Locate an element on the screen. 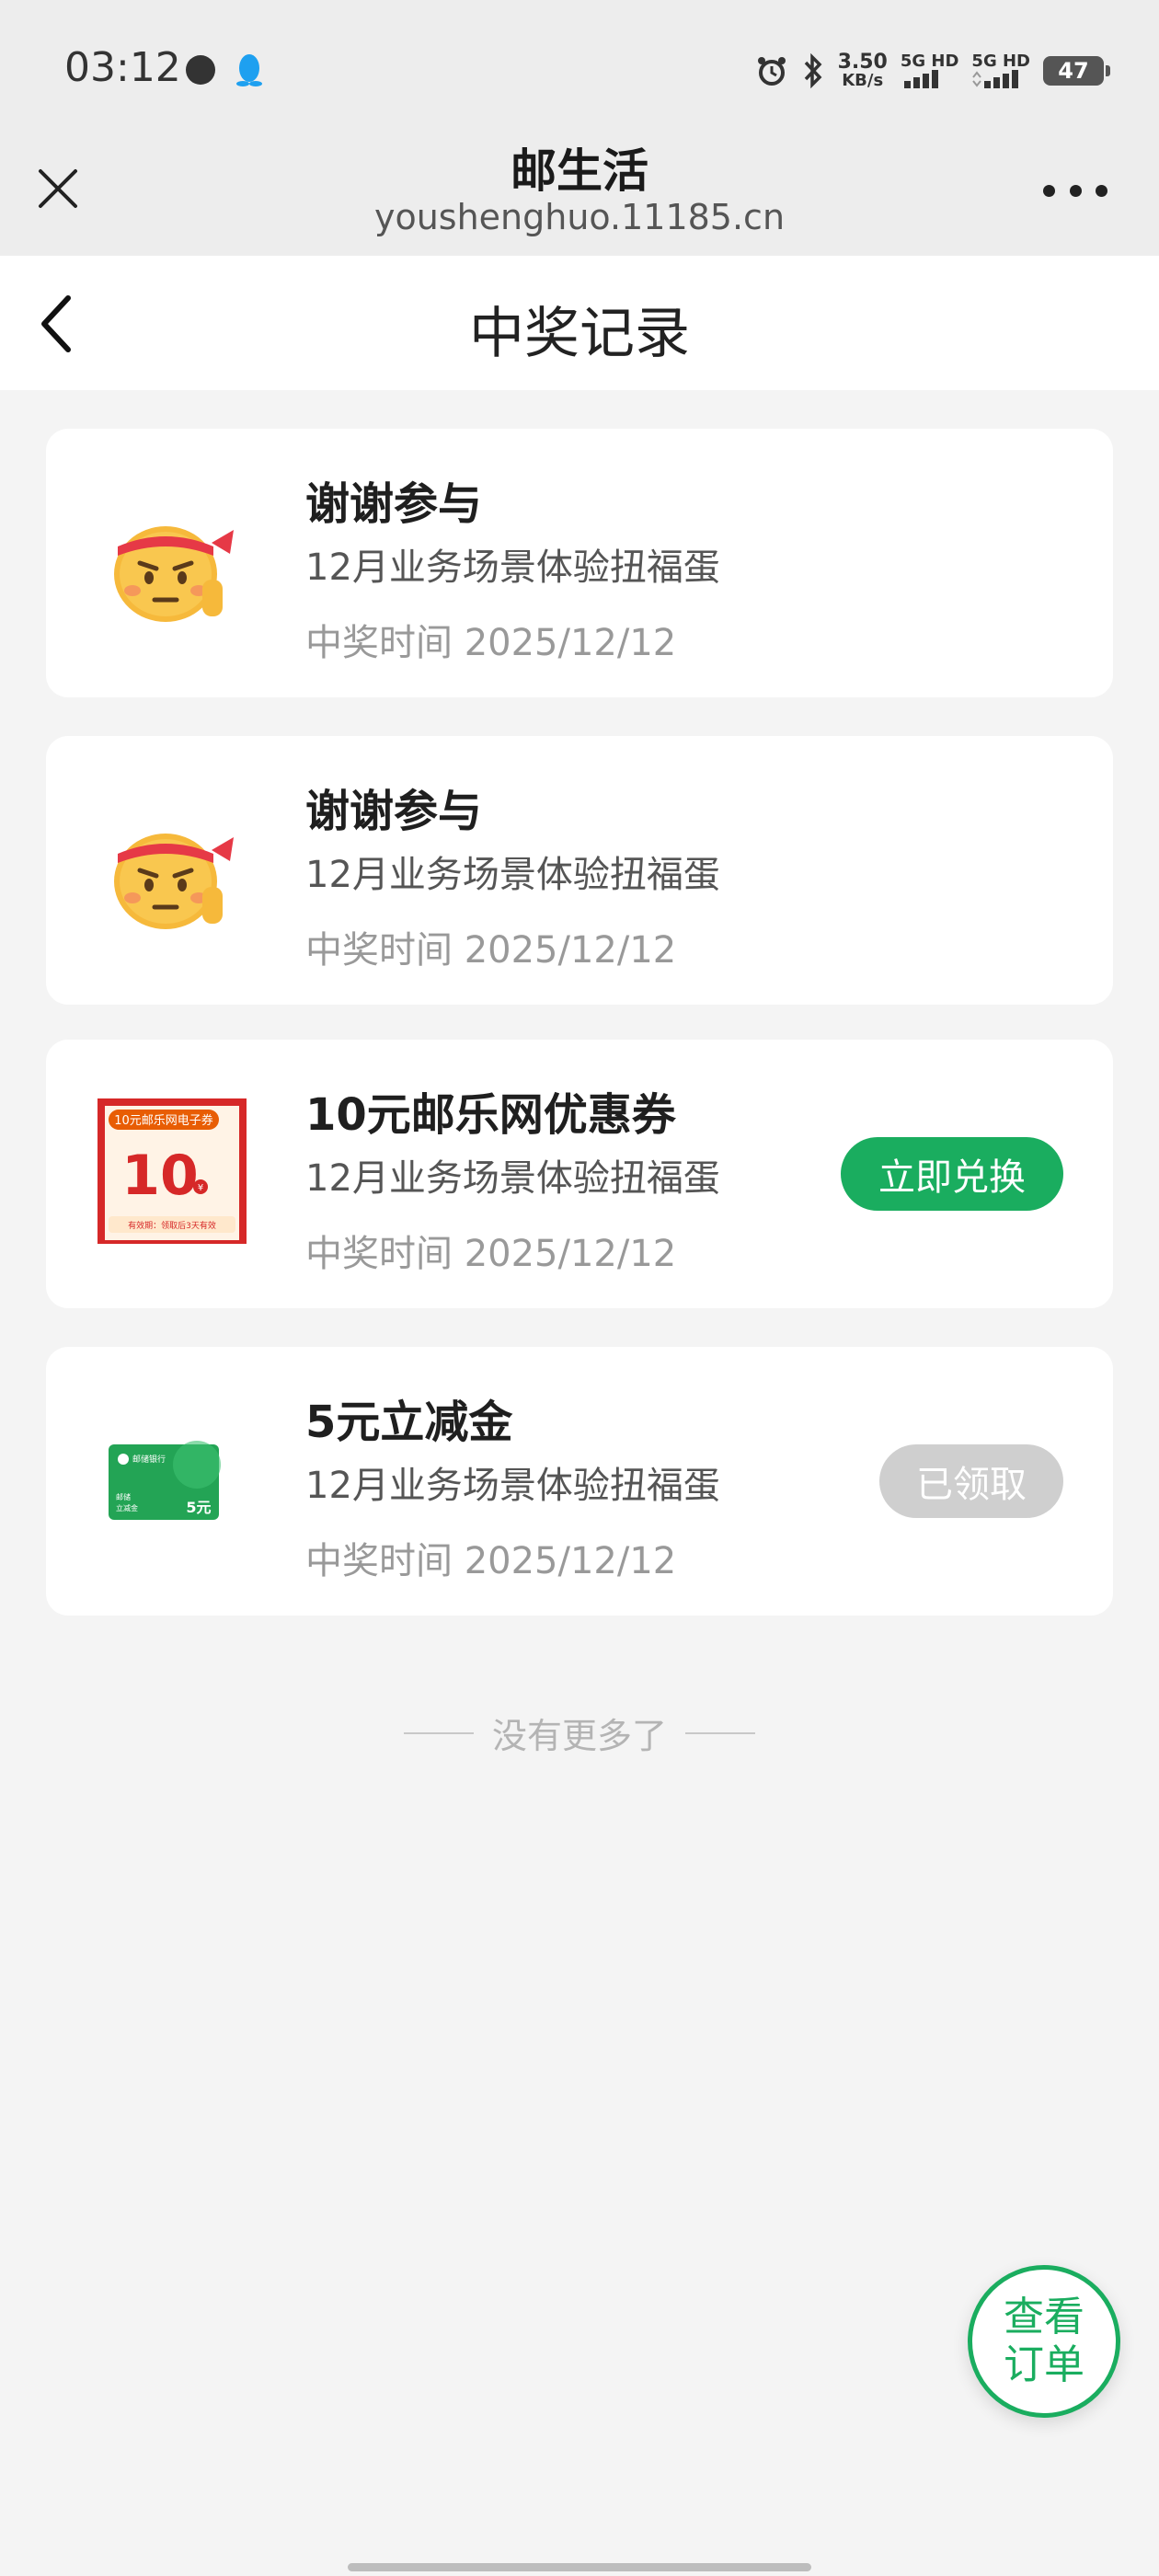 The image size is (1159, 2576). home-indicator is located at coordinates (579, 2567).